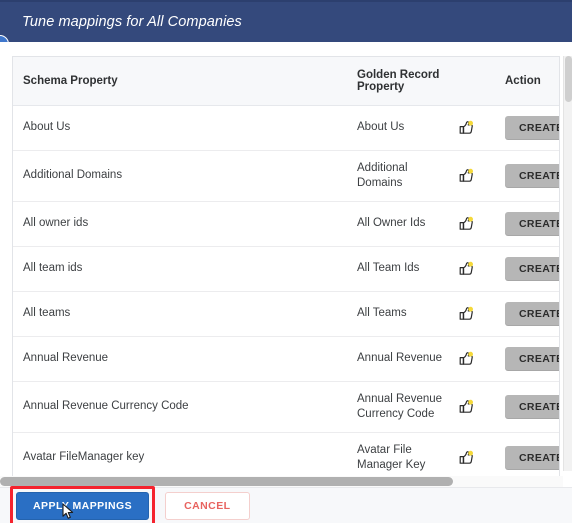  What do you see at coordinates (207, 505) in the screenshot?
I see `cancel-button: CANCEL` at bounding box center [207, 505].